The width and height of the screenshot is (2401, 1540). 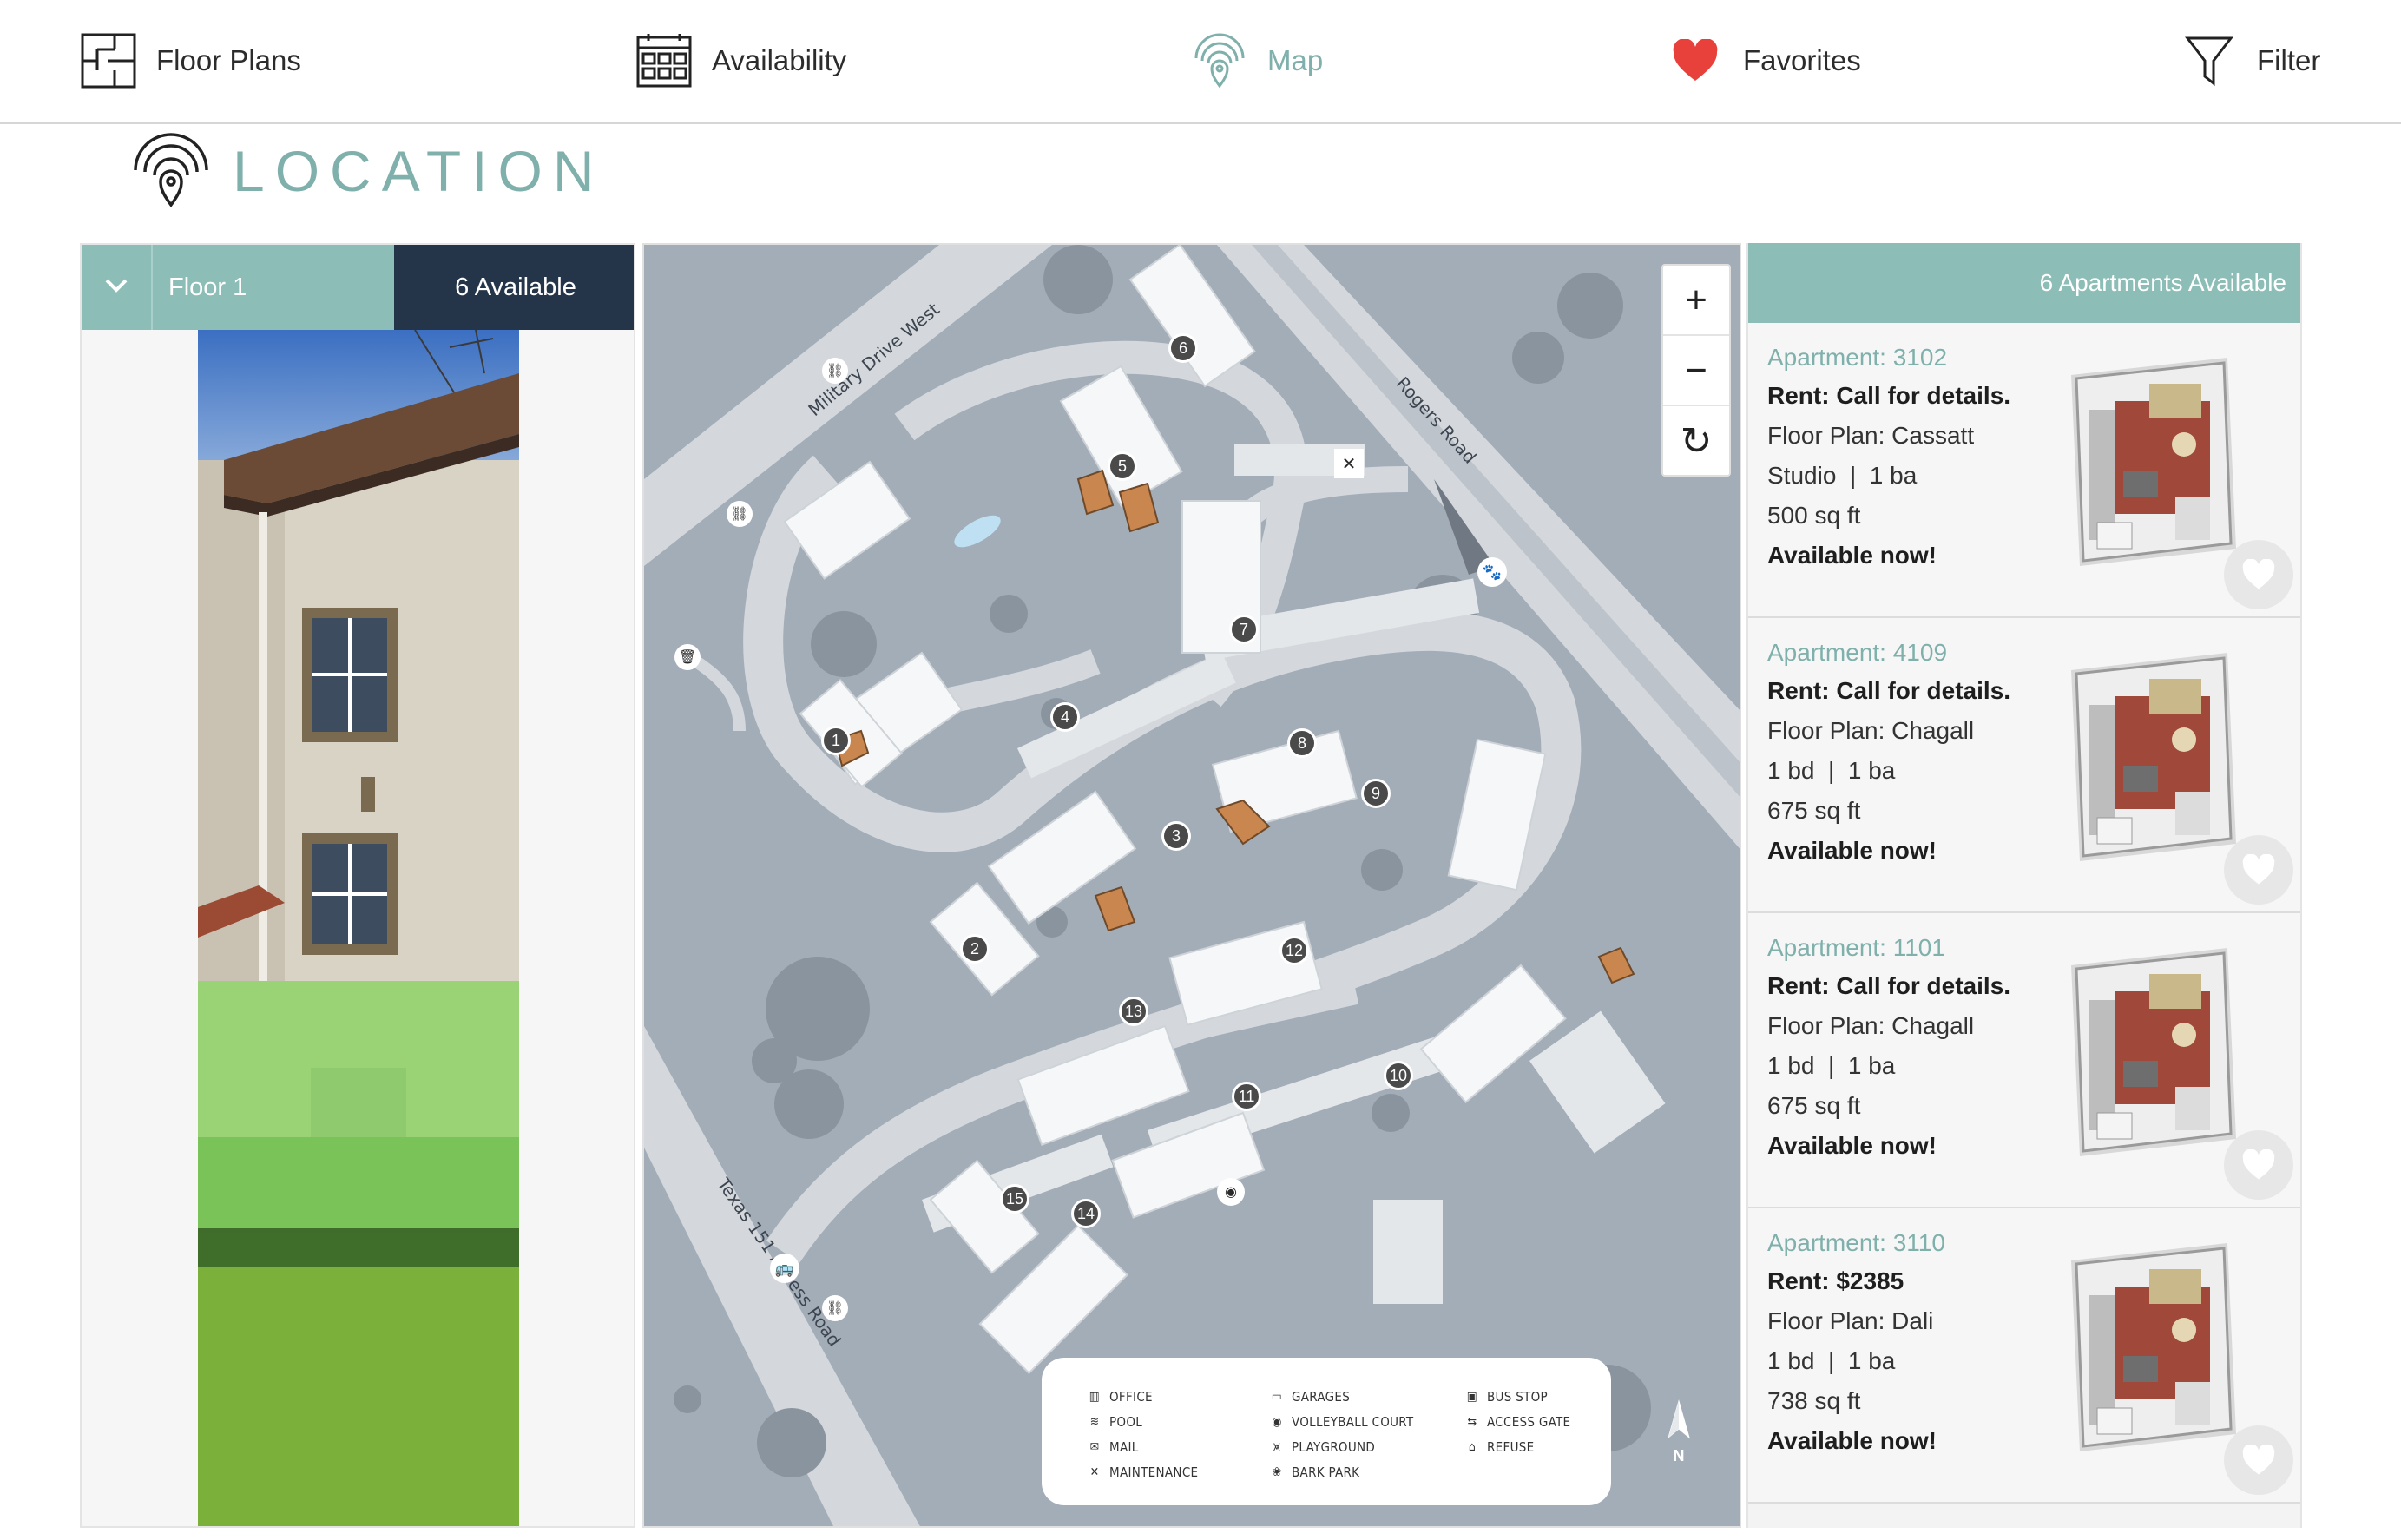 What do you see at coordinates (1551, 1396) in the screenshot?
I see `legend-item: ▣ BUS STOP` at bounding box center [1551, 1396].